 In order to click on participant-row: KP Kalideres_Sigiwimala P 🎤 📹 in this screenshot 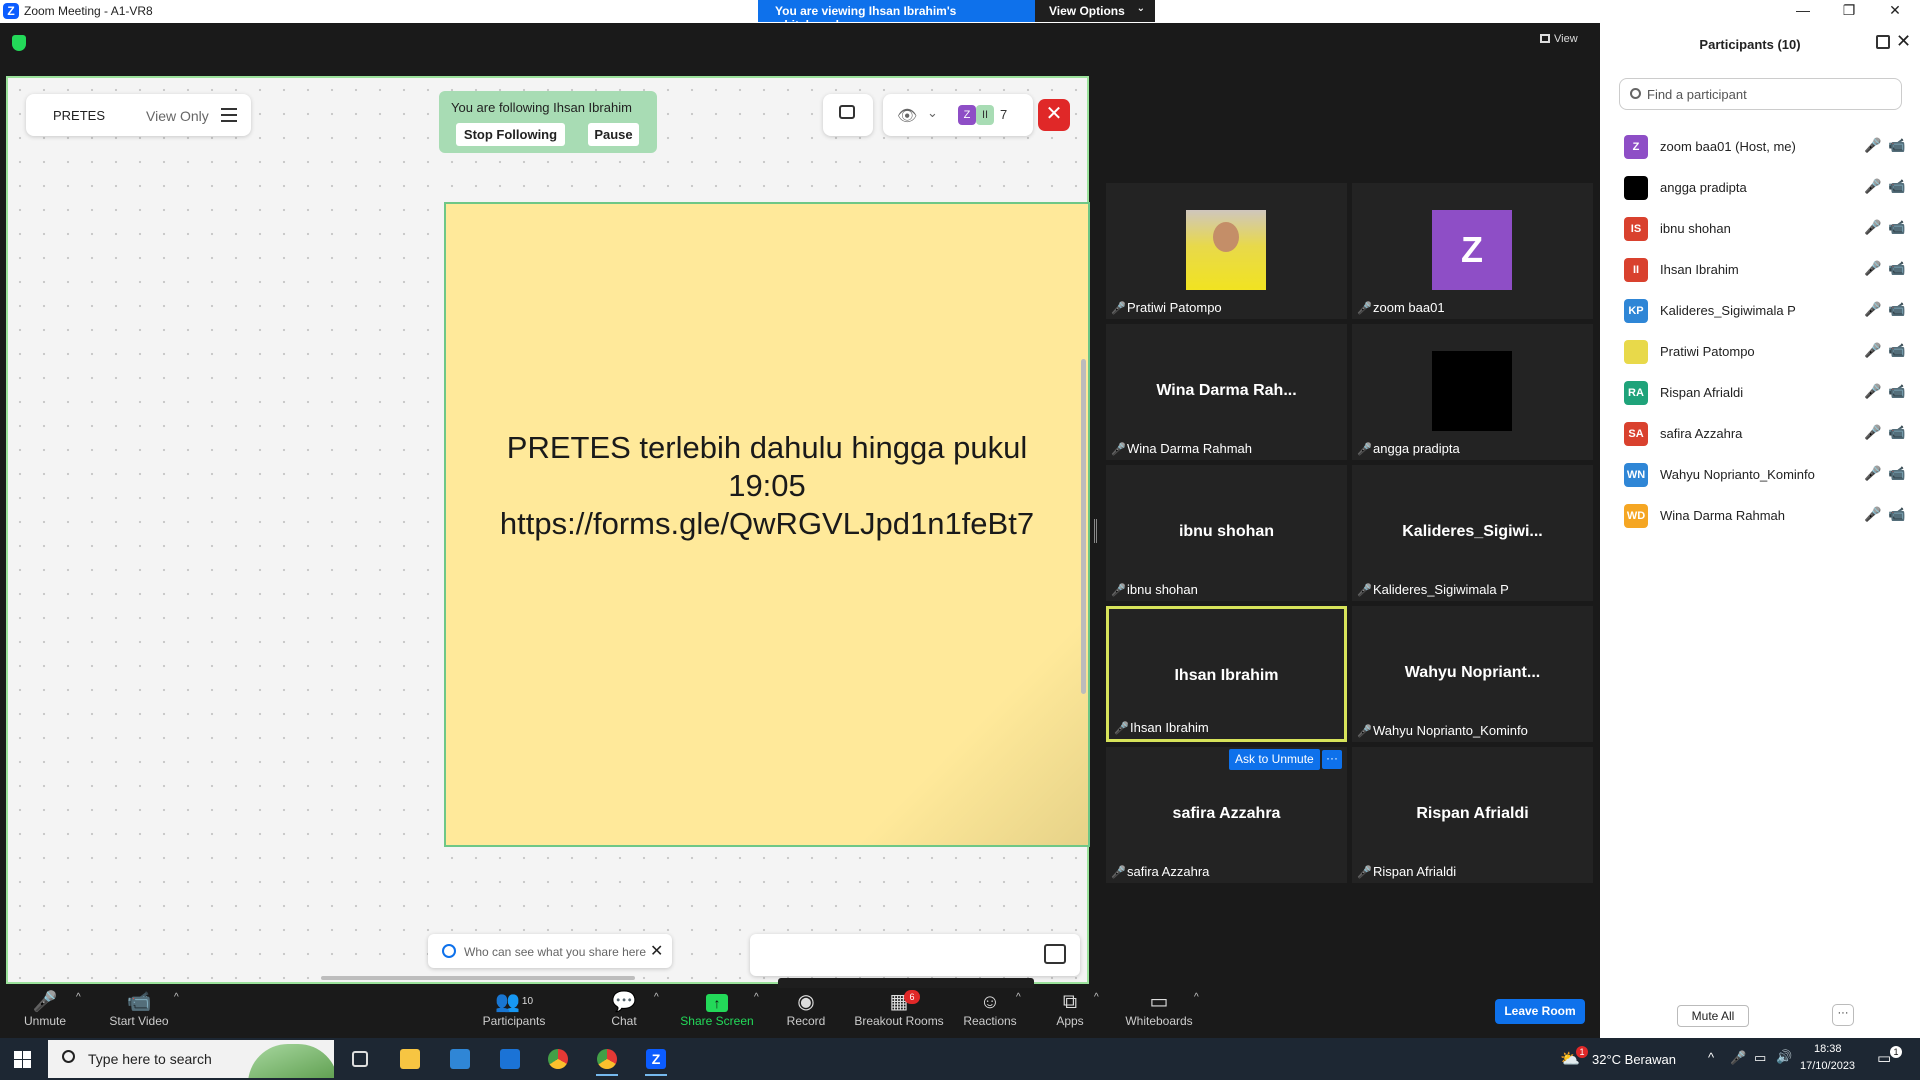, I will do `click(1760, 311)`.